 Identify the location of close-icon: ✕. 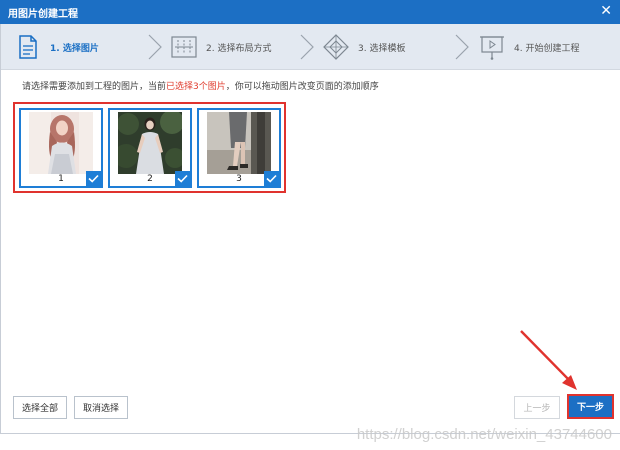
(606, 11).